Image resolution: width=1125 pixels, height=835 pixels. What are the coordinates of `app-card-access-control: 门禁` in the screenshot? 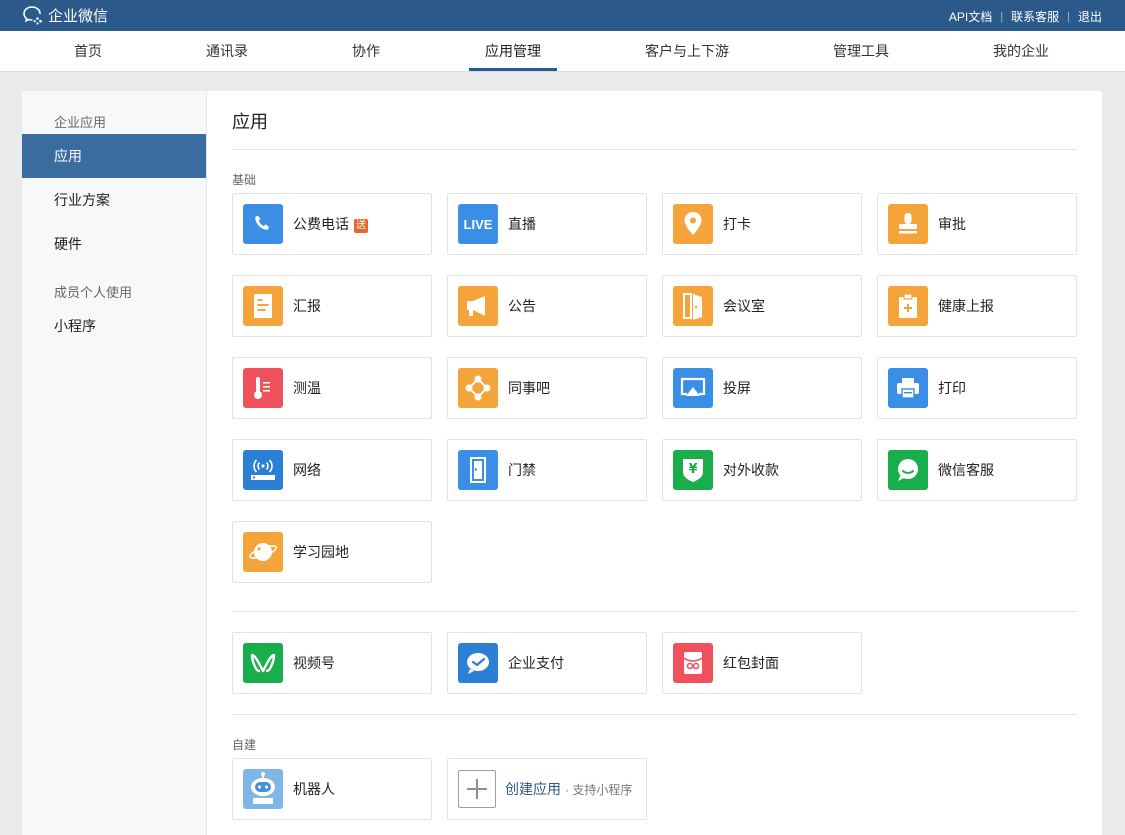 It's located at (547, 470).